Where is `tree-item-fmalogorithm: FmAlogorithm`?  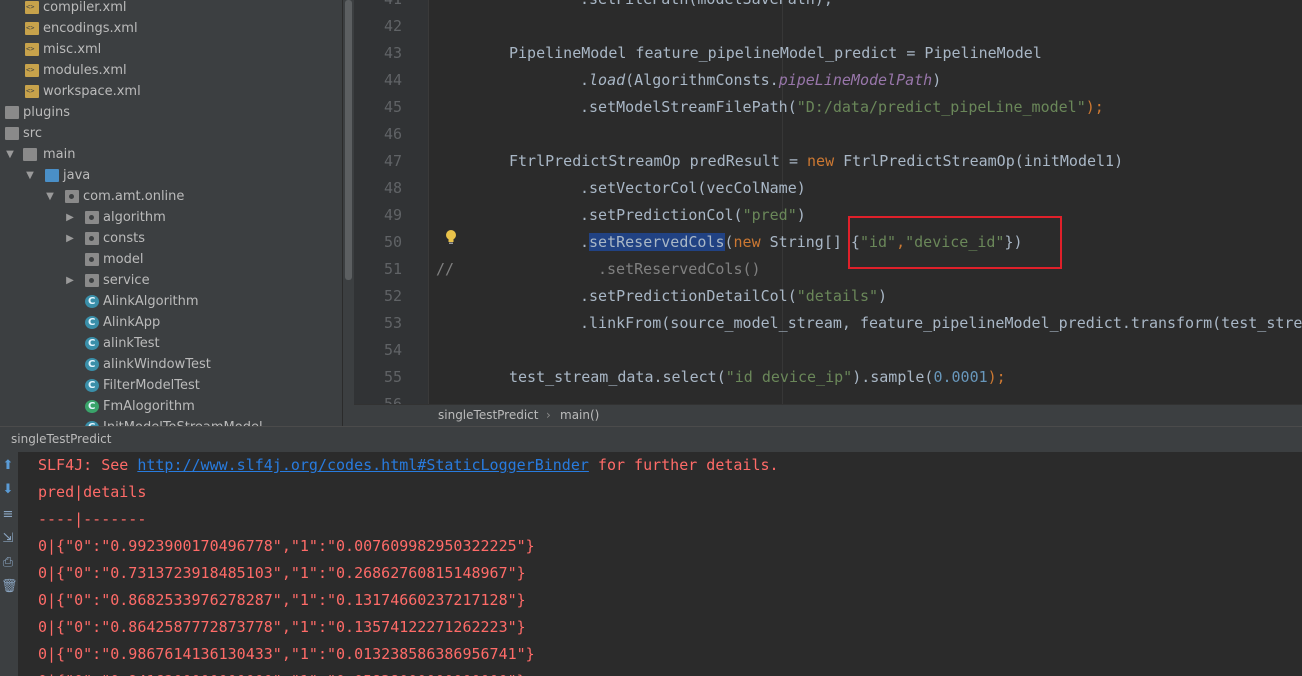
tree-item-fmalogorithm: FmAlogorithm is located at coordinates (171, 406).